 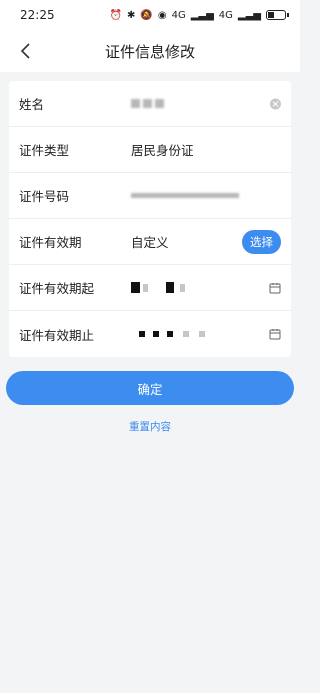 What do you see at coordinates (206, 195) in the screenshot?
I see `id-number-input` at bounding box center [206, 195].